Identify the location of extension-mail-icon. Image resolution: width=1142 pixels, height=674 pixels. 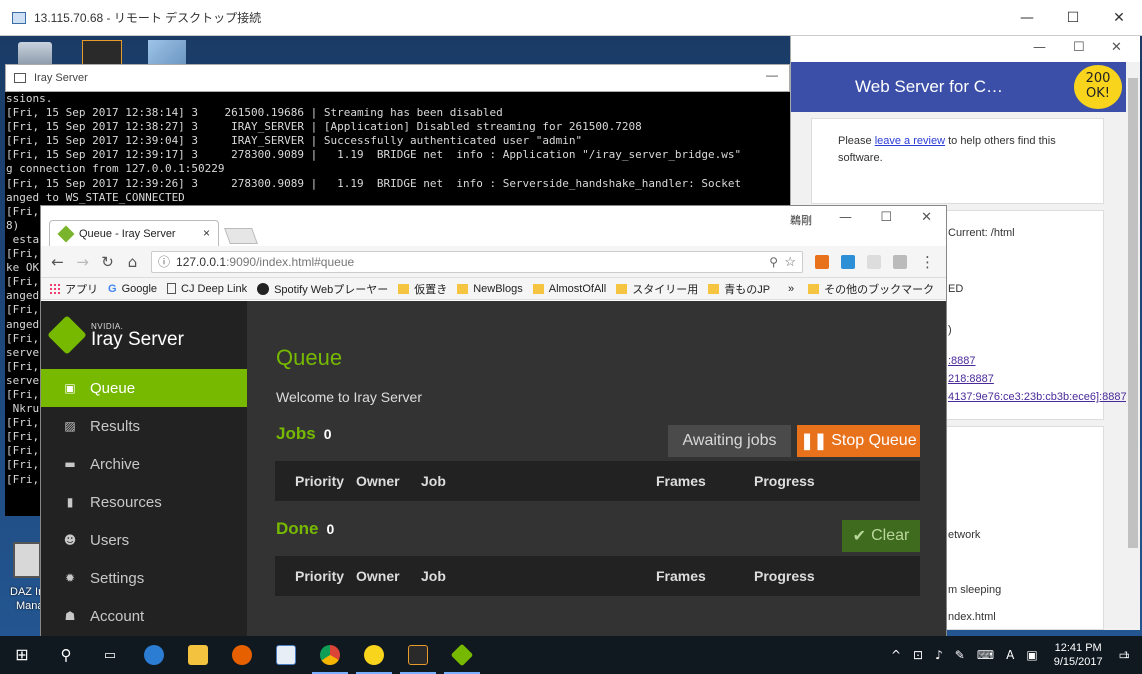
(874, 261).